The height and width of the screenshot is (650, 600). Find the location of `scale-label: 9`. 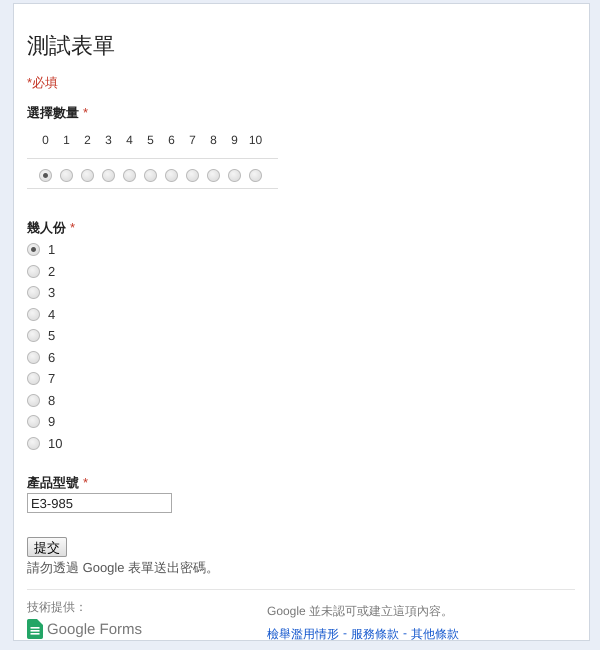

scale-label: 9 is located at coordinates (234, 140).